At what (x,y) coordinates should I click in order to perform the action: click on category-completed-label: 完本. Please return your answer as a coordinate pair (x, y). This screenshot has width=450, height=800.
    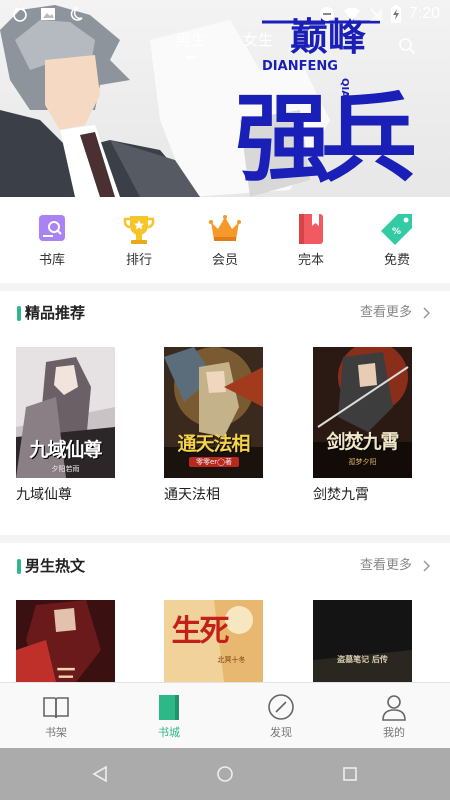
    Looking at the image, I should click on (310, 260).